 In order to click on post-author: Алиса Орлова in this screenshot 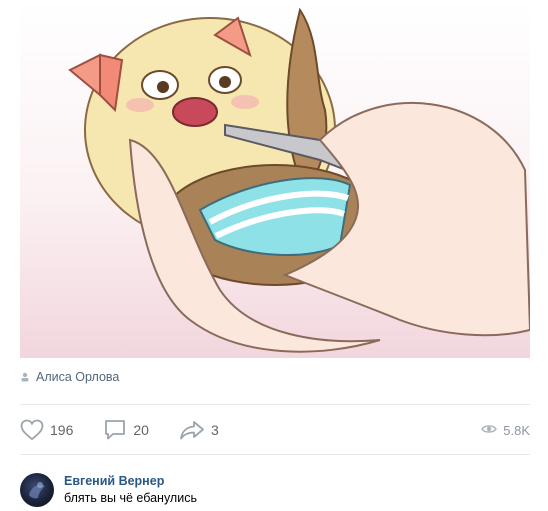, I will do `click(69, 377)`.